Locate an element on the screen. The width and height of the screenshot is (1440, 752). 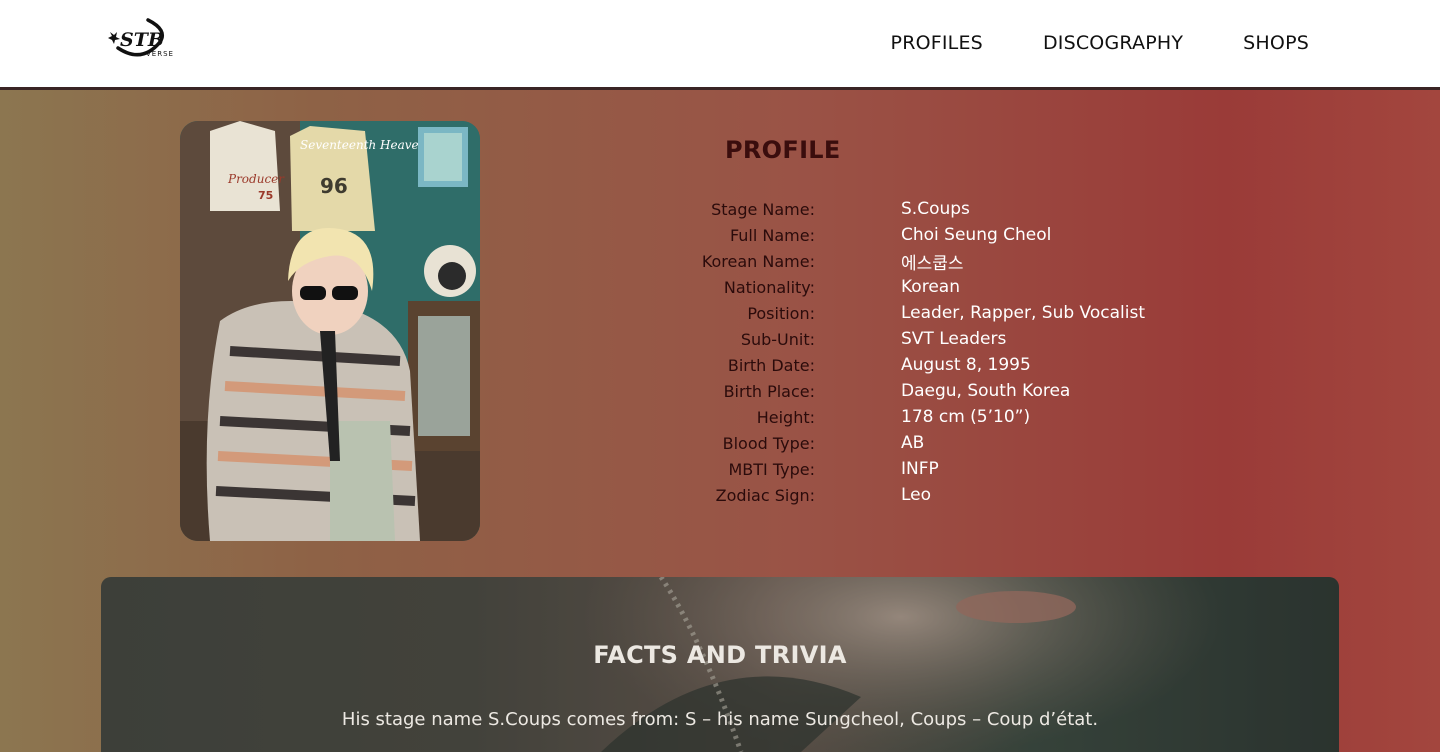
profile-photo: Producer 75 96 Seventeenth Heaven is located at coordinates (330, 331).